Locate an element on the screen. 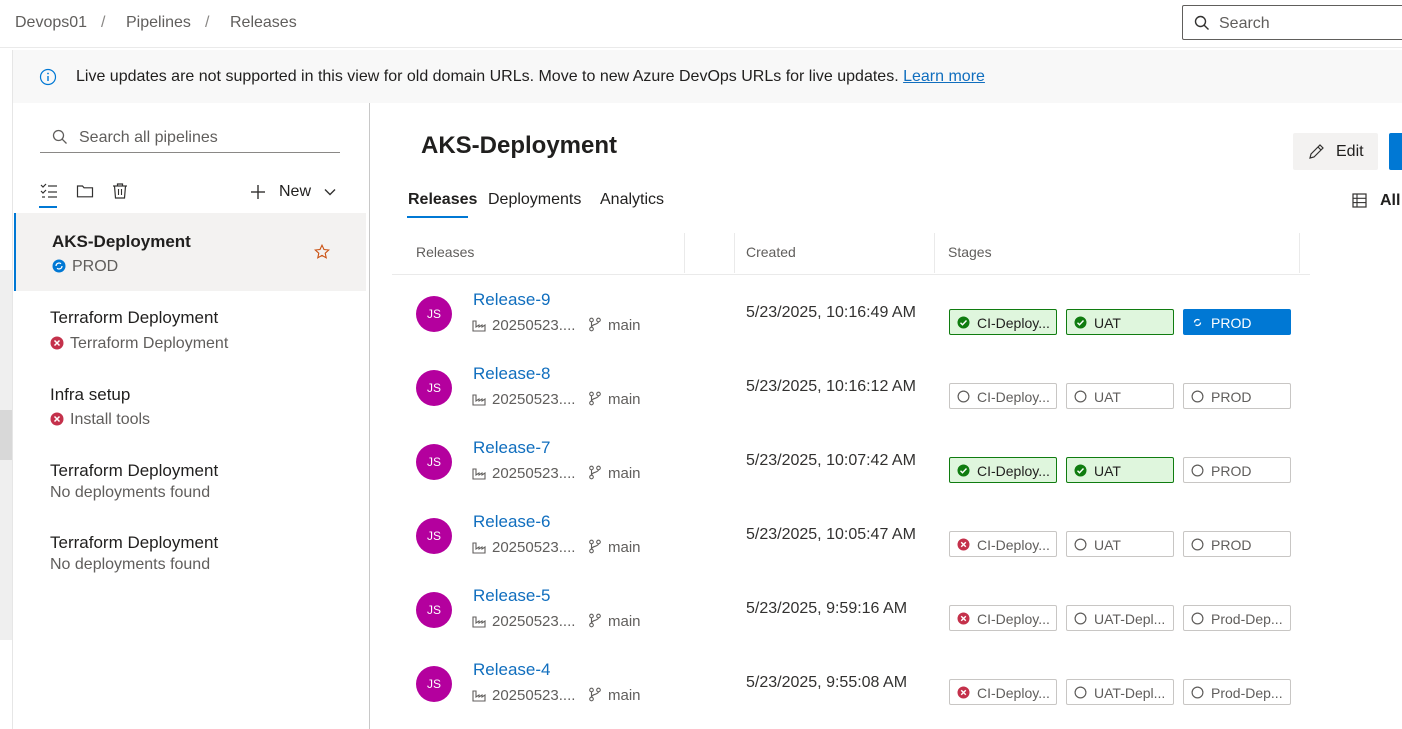 This screenshot has width=1402, height=729. column-header-stages: Stages is located at coordinates (970, 252).